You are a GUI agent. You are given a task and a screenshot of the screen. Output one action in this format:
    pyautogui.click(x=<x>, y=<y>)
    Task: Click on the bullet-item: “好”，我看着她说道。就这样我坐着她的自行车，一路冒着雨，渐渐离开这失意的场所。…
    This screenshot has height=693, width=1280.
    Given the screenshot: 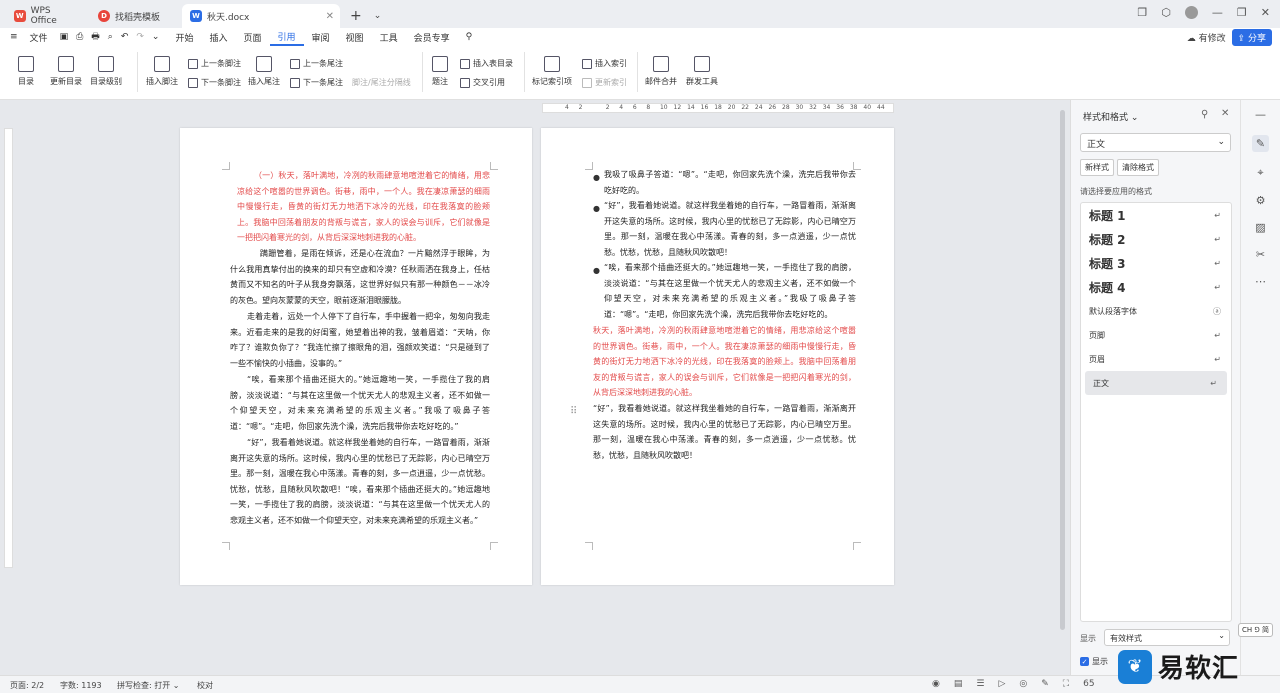 What is the action you would take?
    pyautogui.click(x=730, y=229)
    